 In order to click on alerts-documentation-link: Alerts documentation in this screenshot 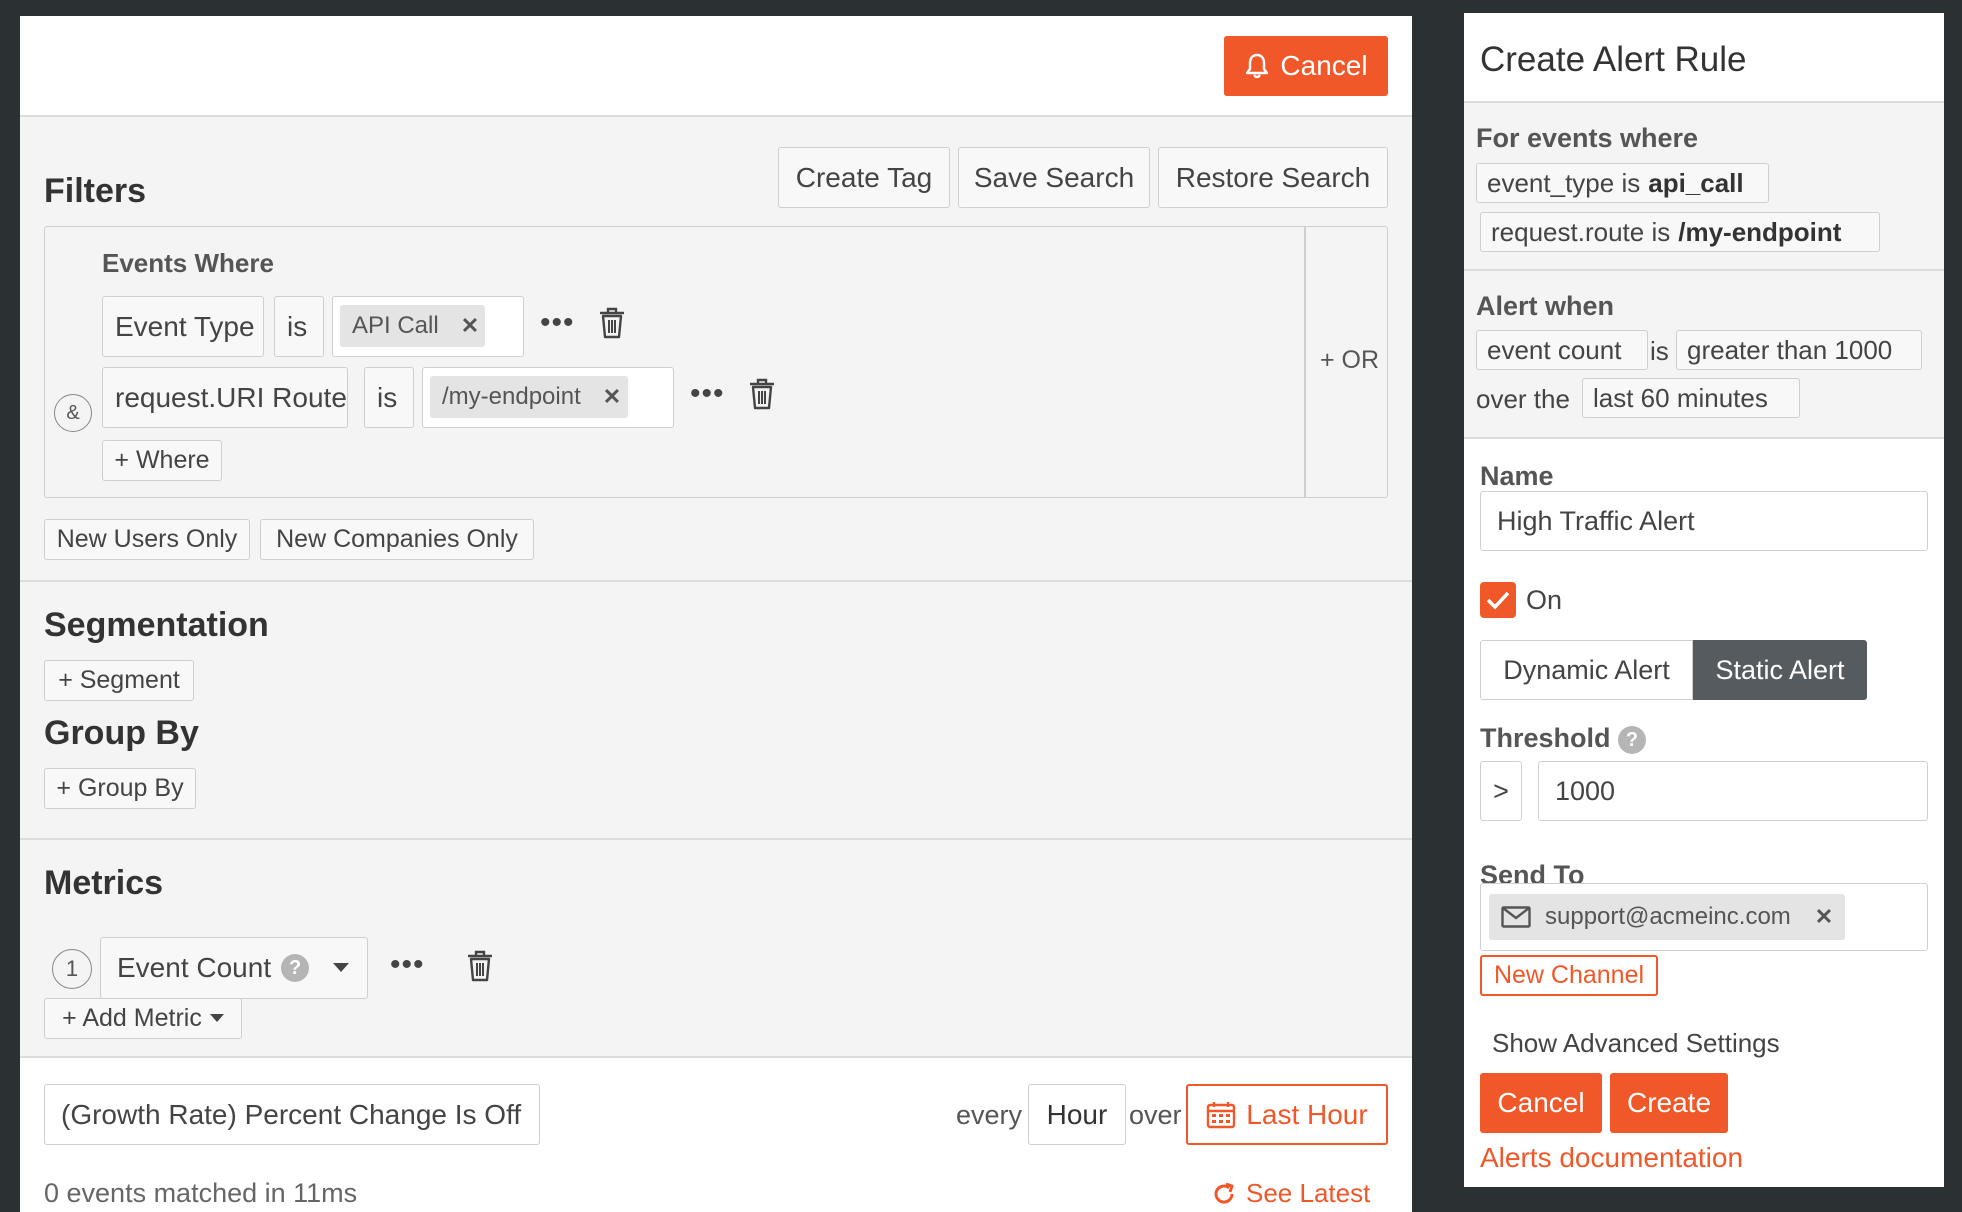, I will do `click(1611, 1158)`.